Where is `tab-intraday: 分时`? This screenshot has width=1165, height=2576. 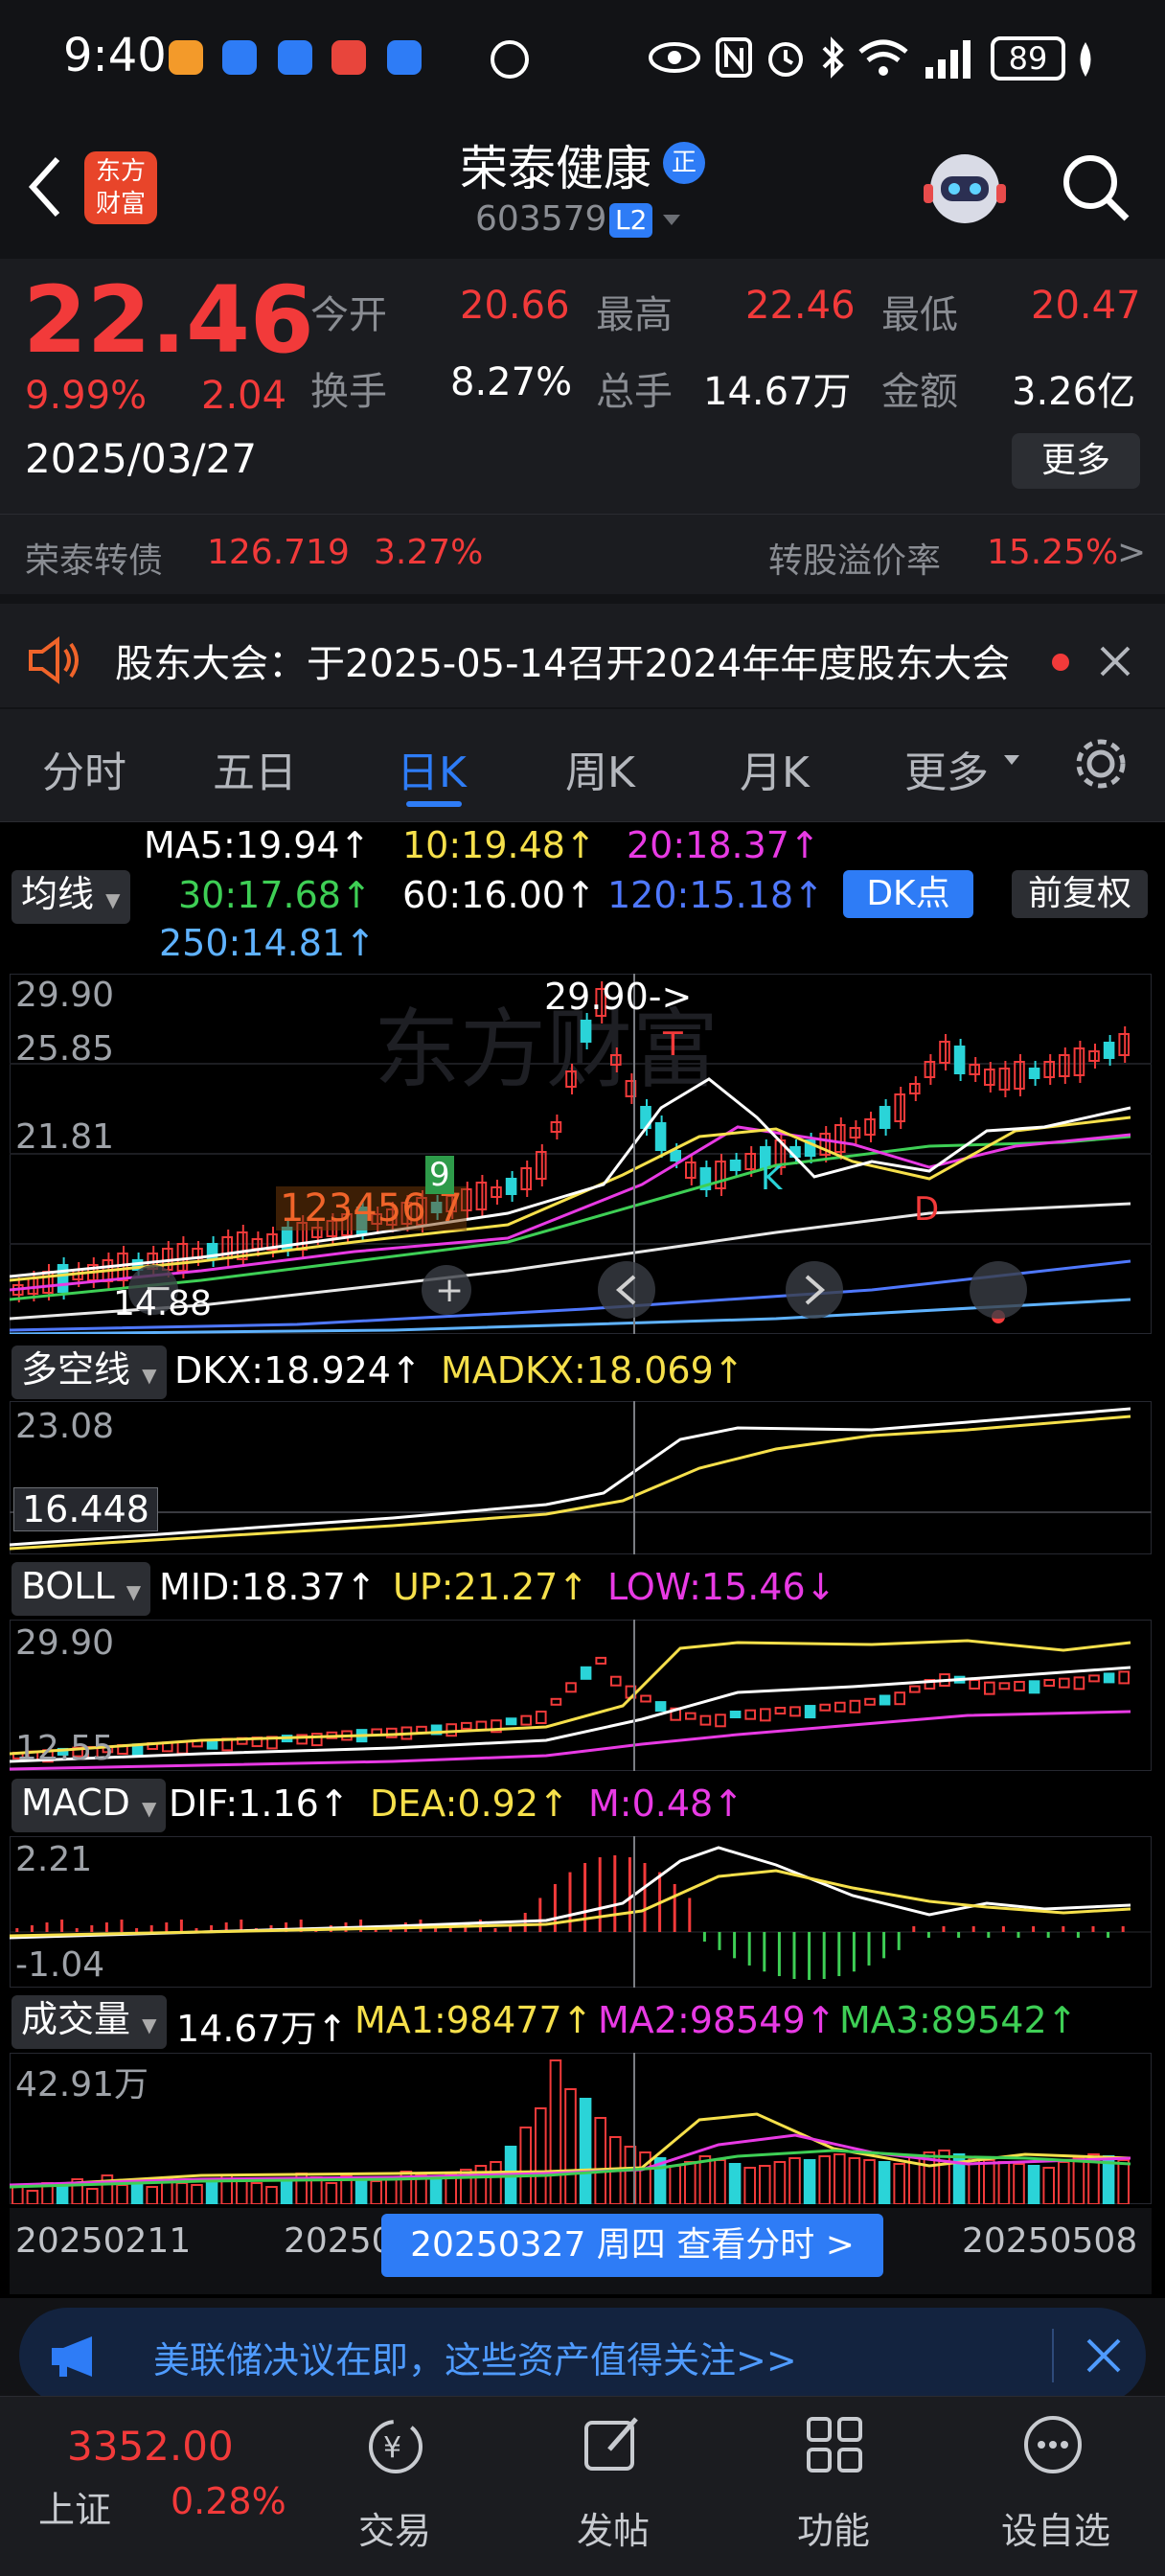
tab-intraday: 分时 is located at coordinates (84, 768).